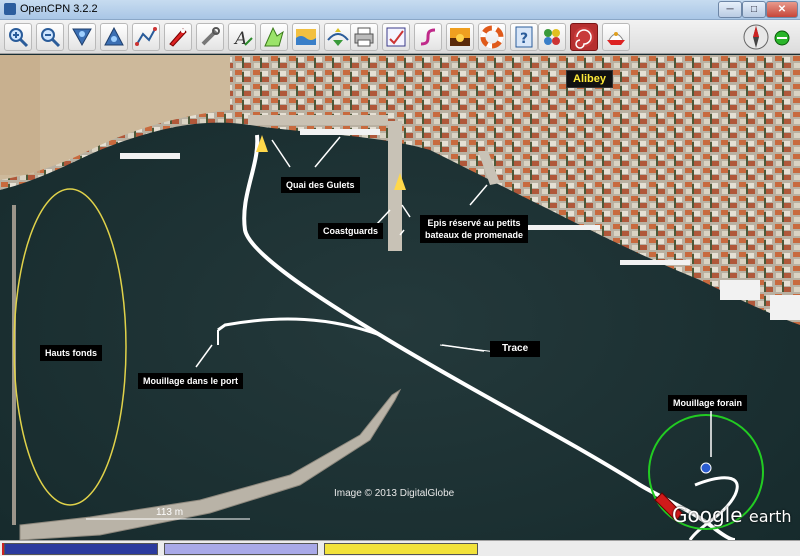 This screenshot has height=556, width=800. I want to click on annotation-mouillage-port: Mouillage dans le port, so click(191, 381).